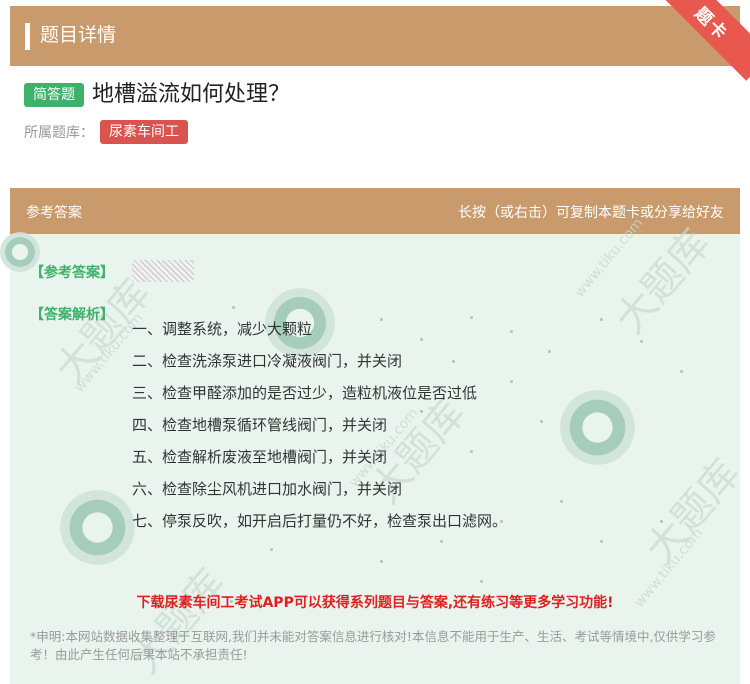  I want to click on bank-link: 尿素车间工, so click(144, 132).